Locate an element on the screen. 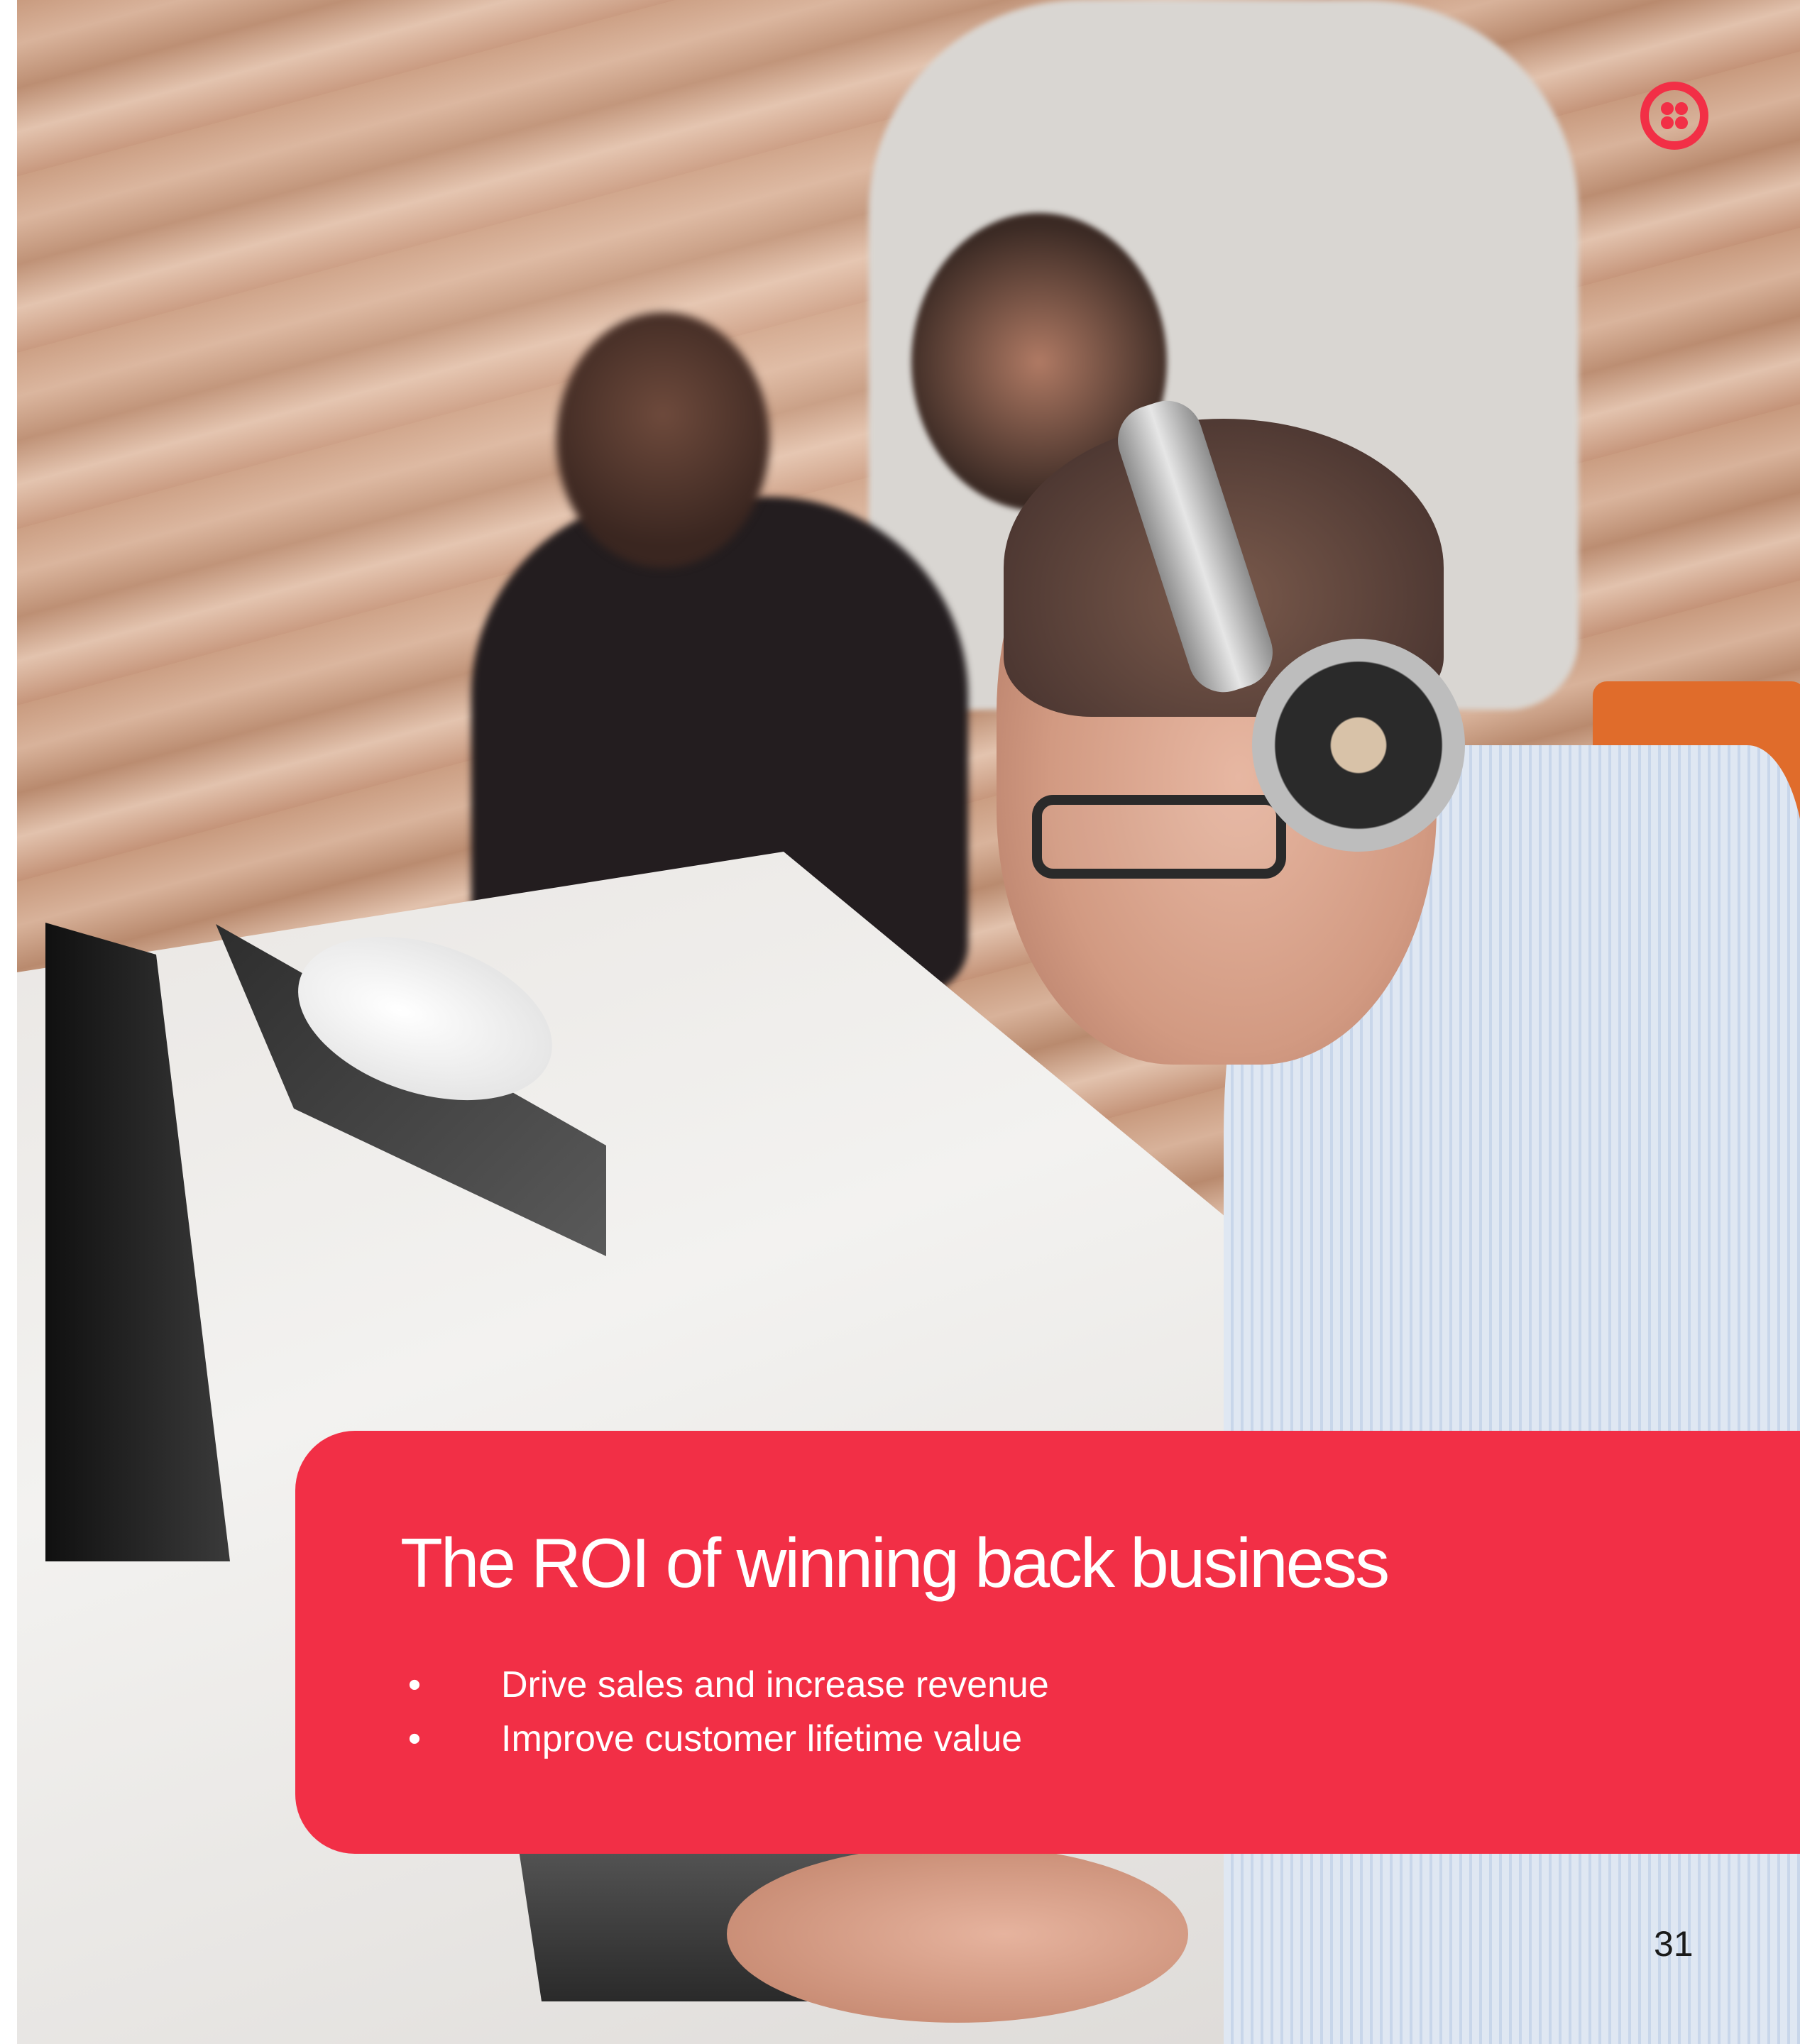 The image size is (1800, 2044). callout-title: The ROI of winning back business is located at coordinates (895, 1563).